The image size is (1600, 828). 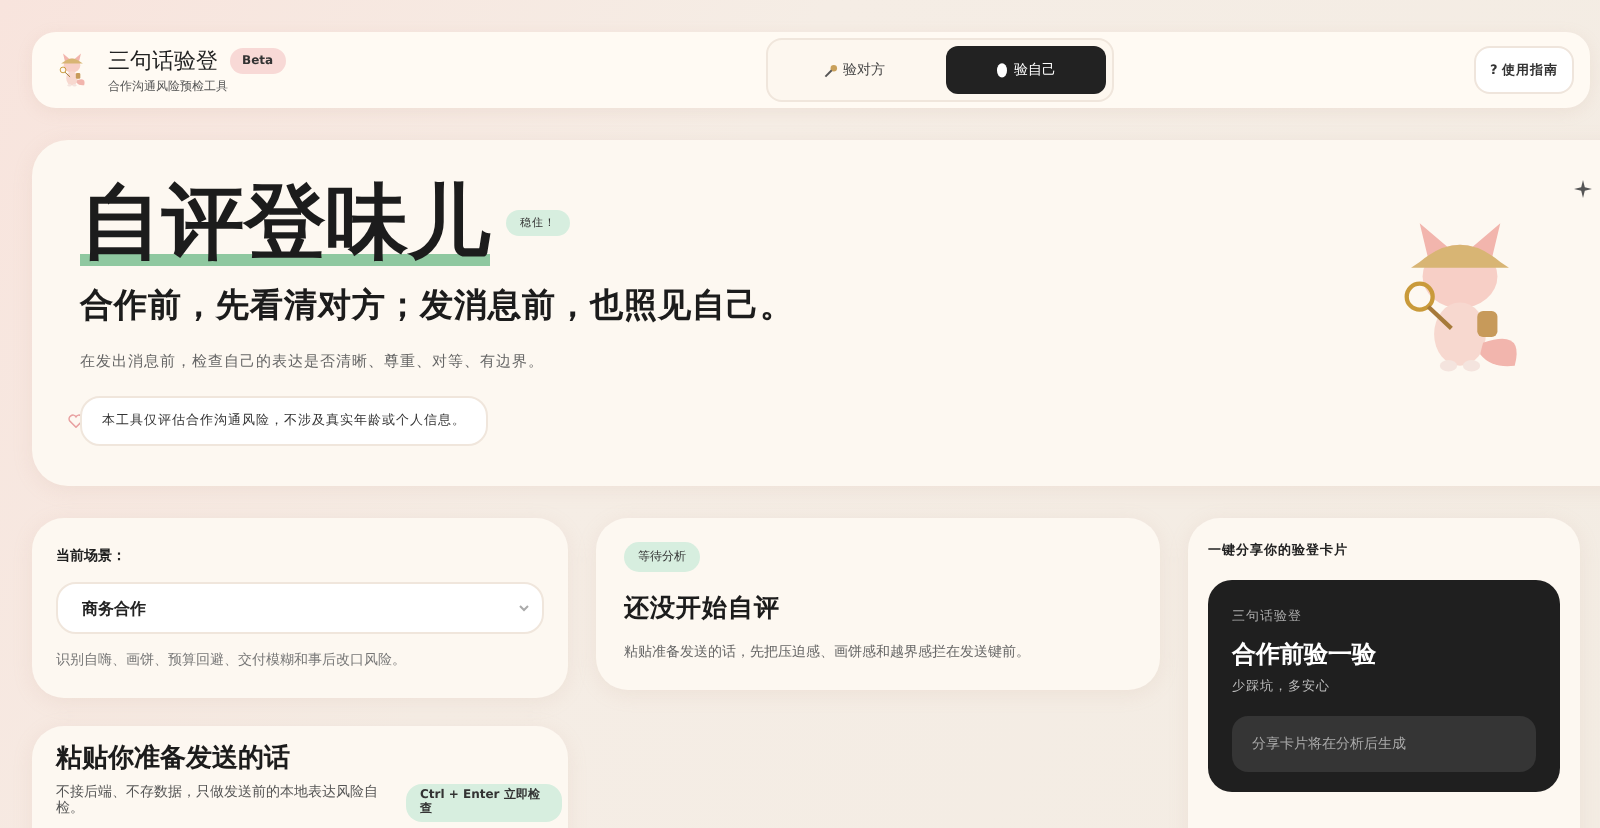 What do you see at coordinates (702, 609) in the screenshot?
I see `result-title: 还没开始自评` at bounding box center [702, 609].